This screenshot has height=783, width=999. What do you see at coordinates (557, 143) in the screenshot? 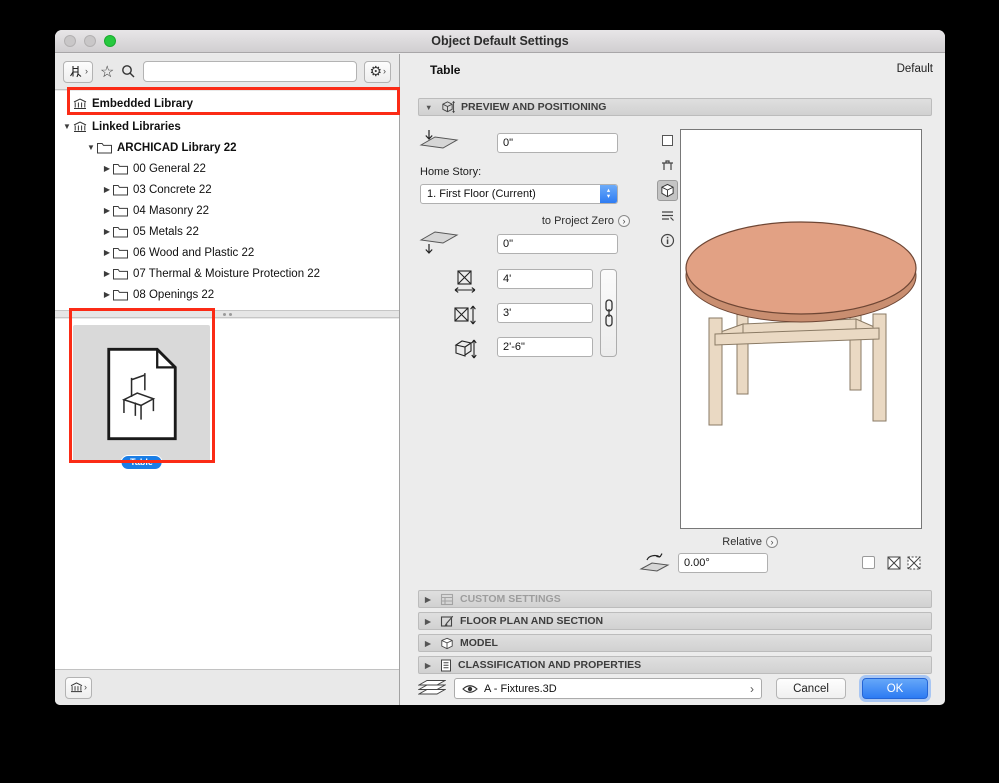
I see `elevation-to-story-input` at bounding box center [557, 143].